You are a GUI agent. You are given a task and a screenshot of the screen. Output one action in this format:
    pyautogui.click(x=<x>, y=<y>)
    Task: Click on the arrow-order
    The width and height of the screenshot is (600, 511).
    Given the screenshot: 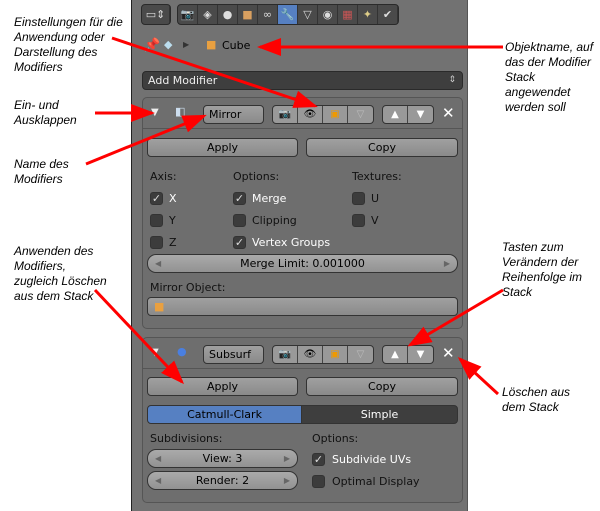 What is the action you would take?
    pyautogui.click(x=455, y=317)
    